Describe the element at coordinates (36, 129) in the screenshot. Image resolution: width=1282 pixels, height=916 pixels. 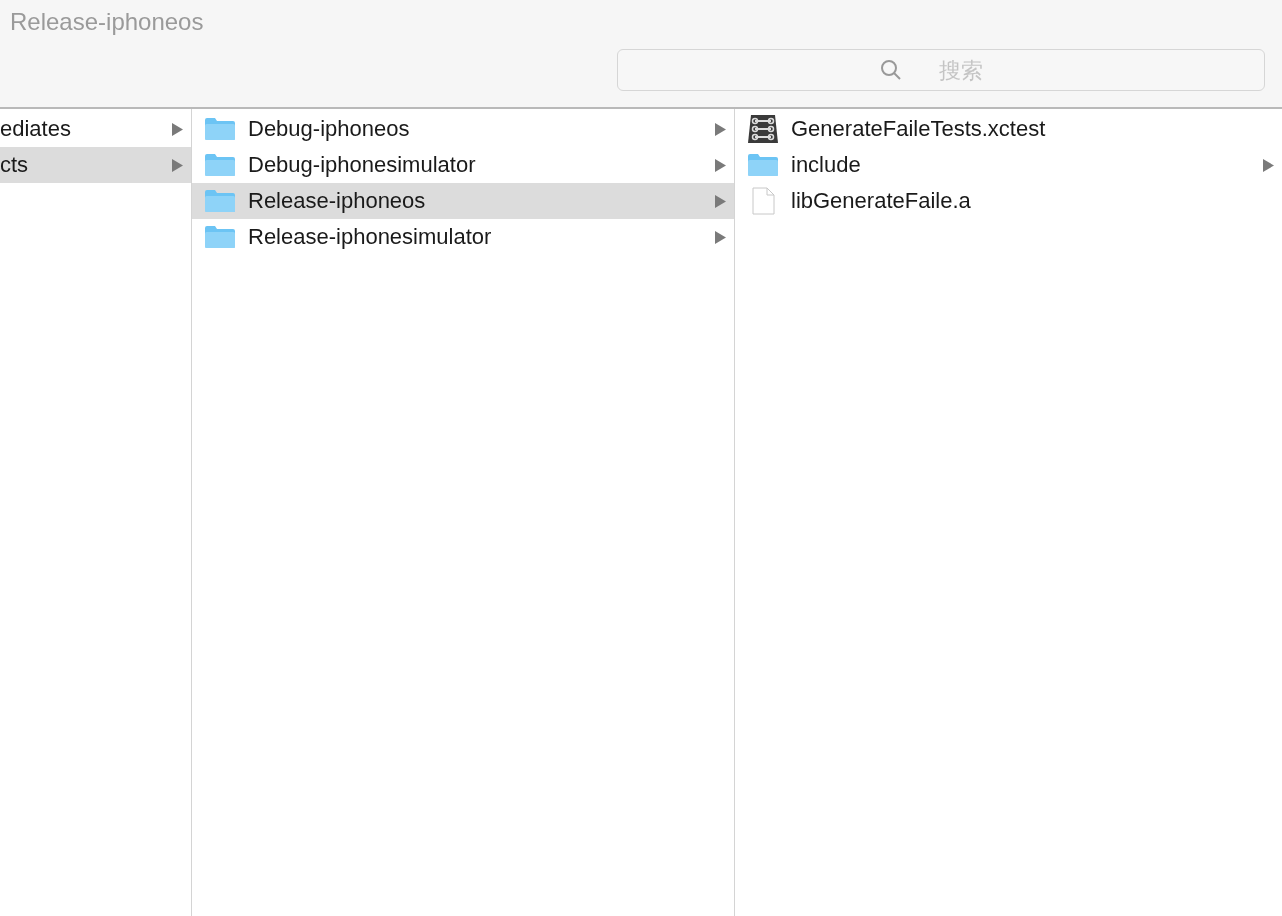
I see `item-name: ediates` at that location.